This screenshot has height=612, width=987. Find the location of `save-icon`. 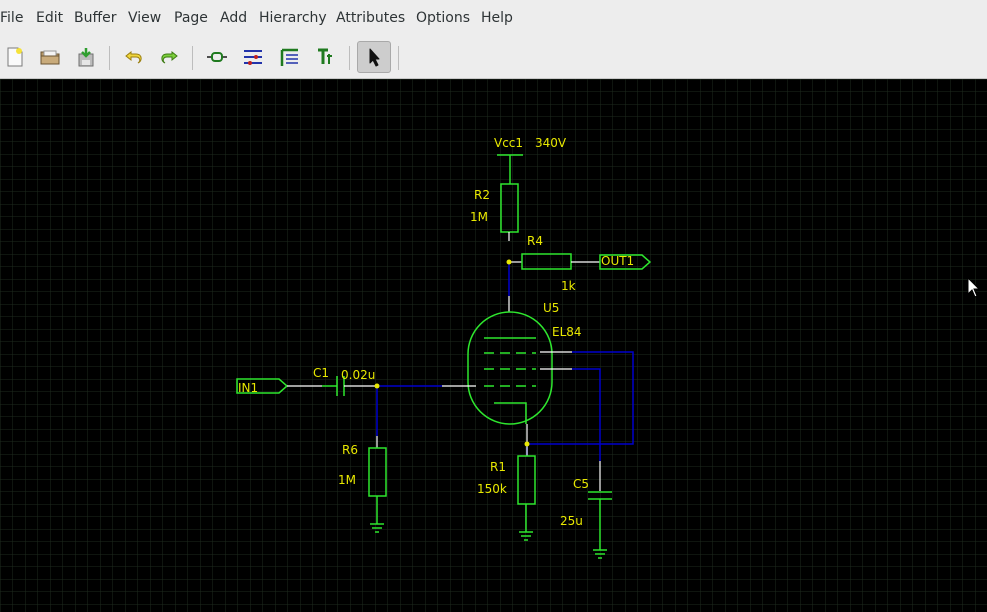

save-icon is located at coordinates (86, 57).